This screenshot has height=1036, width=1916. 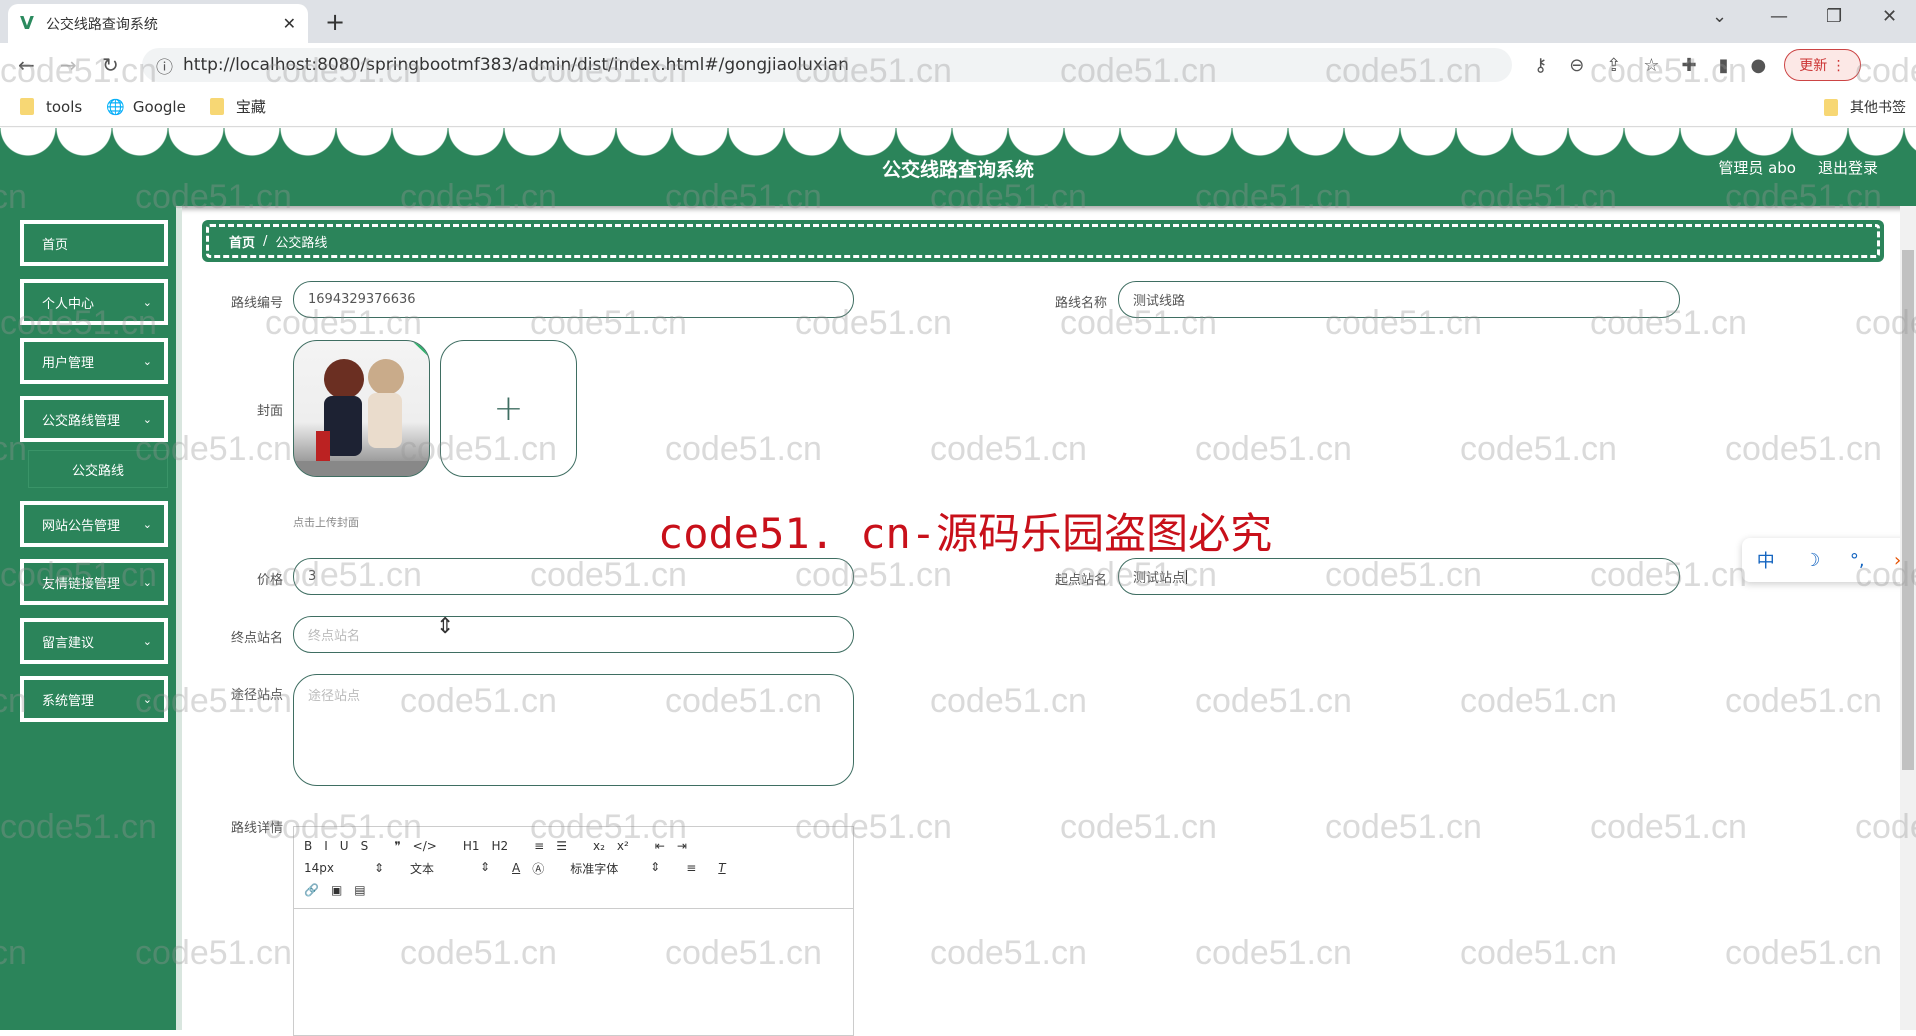 I want to click on minimize-button: —, so click(x=1779, y=16).